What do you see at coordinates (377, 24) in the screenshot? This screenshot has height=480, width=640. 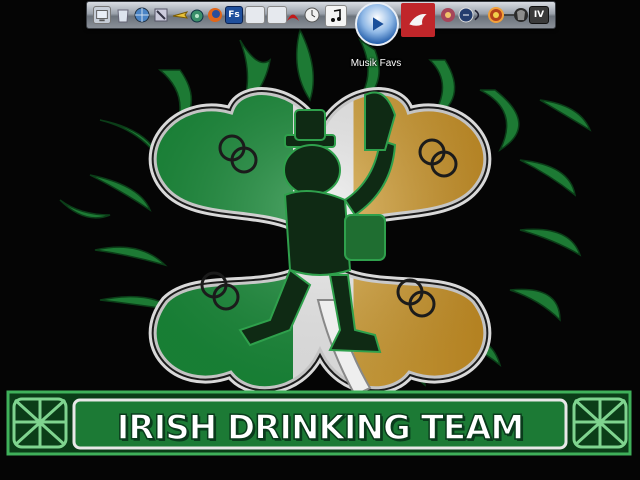 I see `media-player-icon` at bounding box center [377, 24].